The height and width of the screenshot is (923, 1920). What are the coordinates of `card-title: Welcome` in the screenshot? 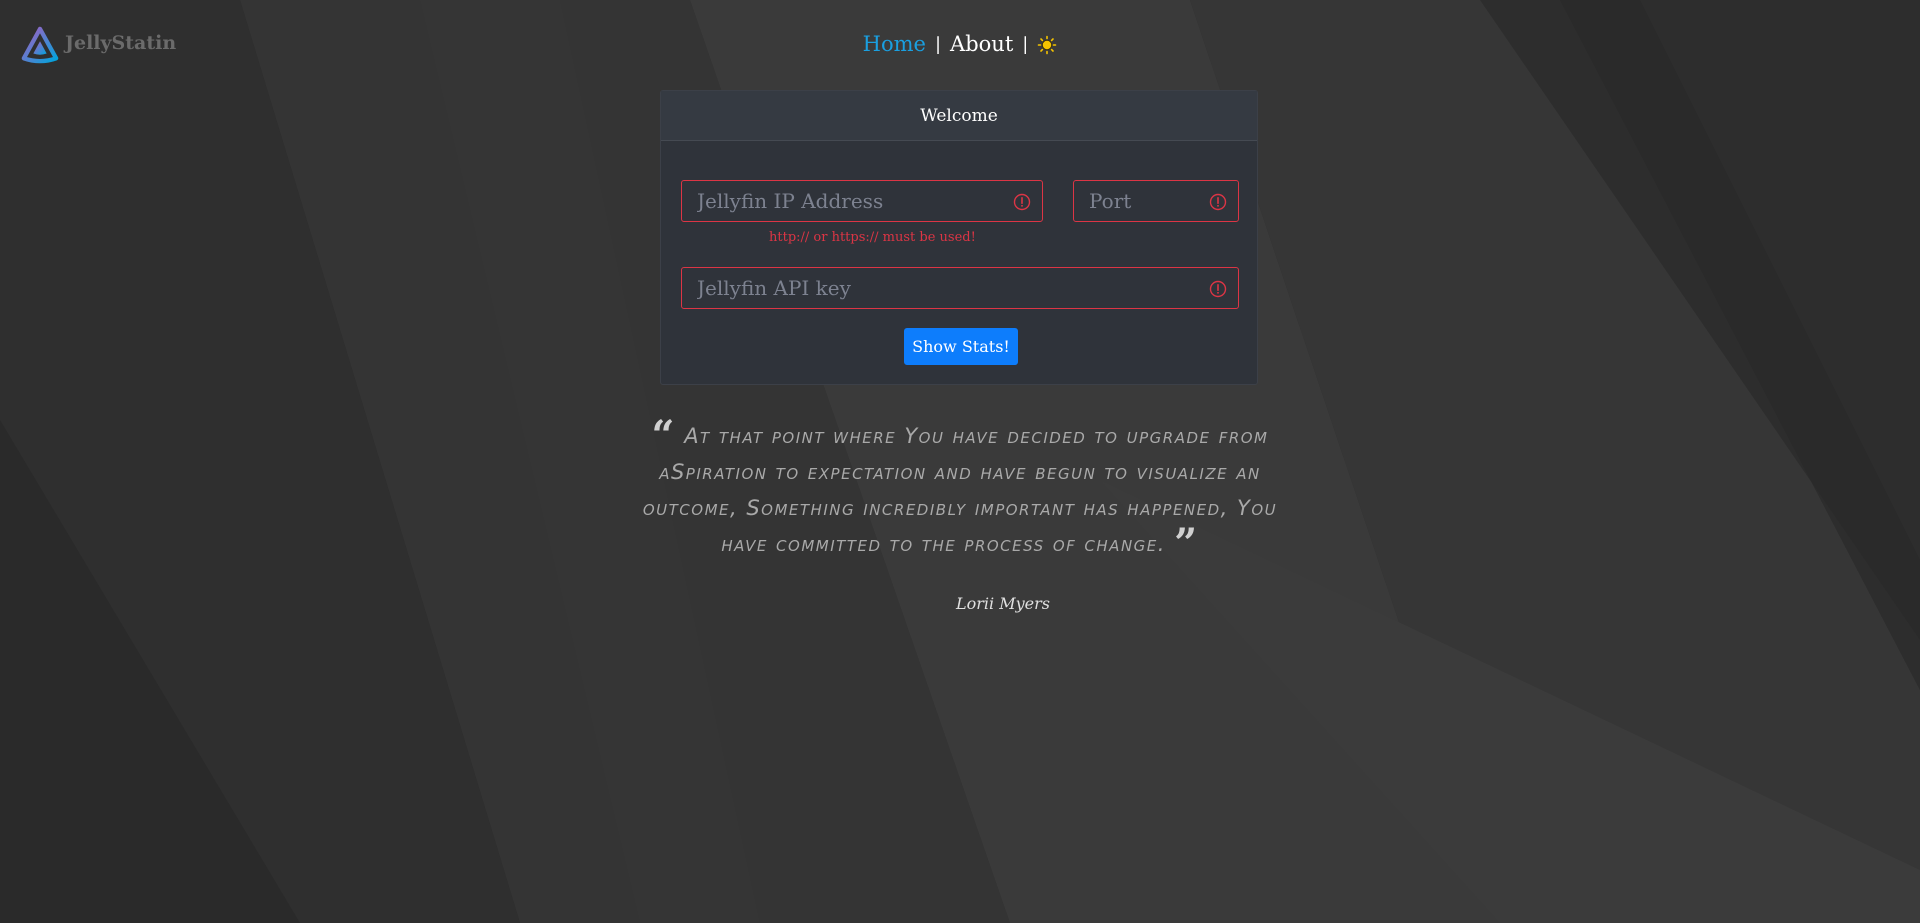 It's located at (959, 115).